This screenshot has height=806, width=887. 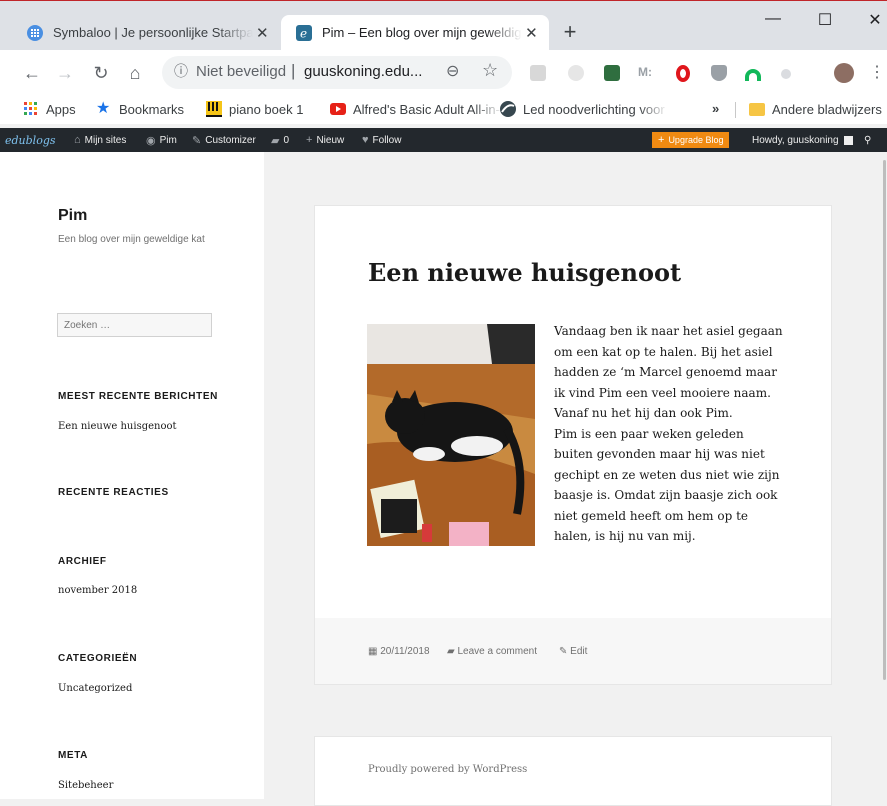 I want to click on bookmark-piano: piano boek 1, so click(x=254, y=109).